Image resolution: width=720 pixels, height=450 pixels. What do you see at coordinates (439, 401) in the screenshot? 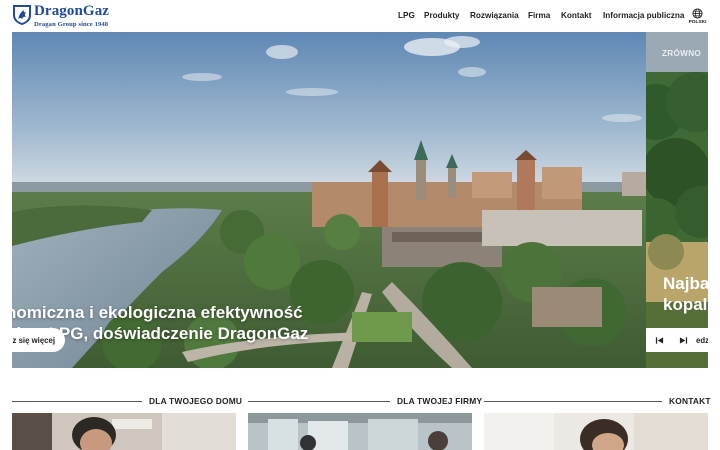
I see `section-label-business: DLA TWOJEJ FIRMY` at bounding box center [439, 401].